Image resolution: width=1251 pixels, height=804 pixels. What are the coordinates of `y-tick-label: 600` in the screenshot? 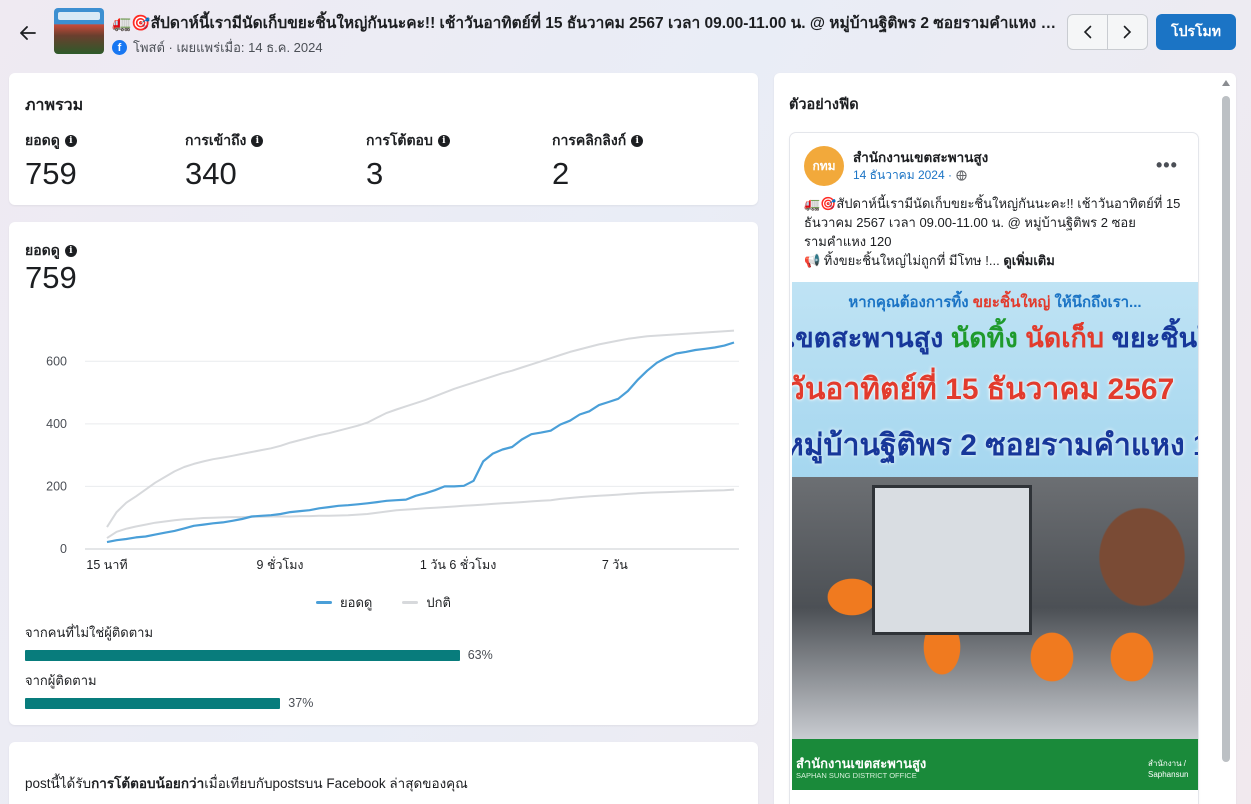 It's located at (56, 361).